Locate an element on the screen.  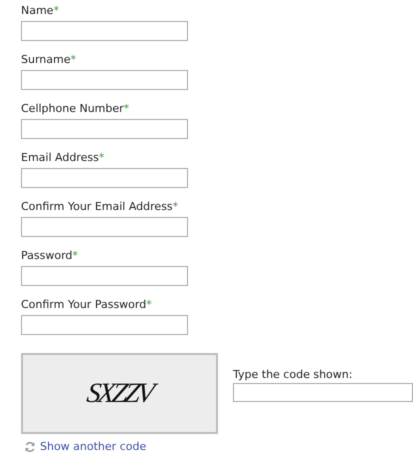
field-label: Cellphone Number* is located at coordinates (75, 109).